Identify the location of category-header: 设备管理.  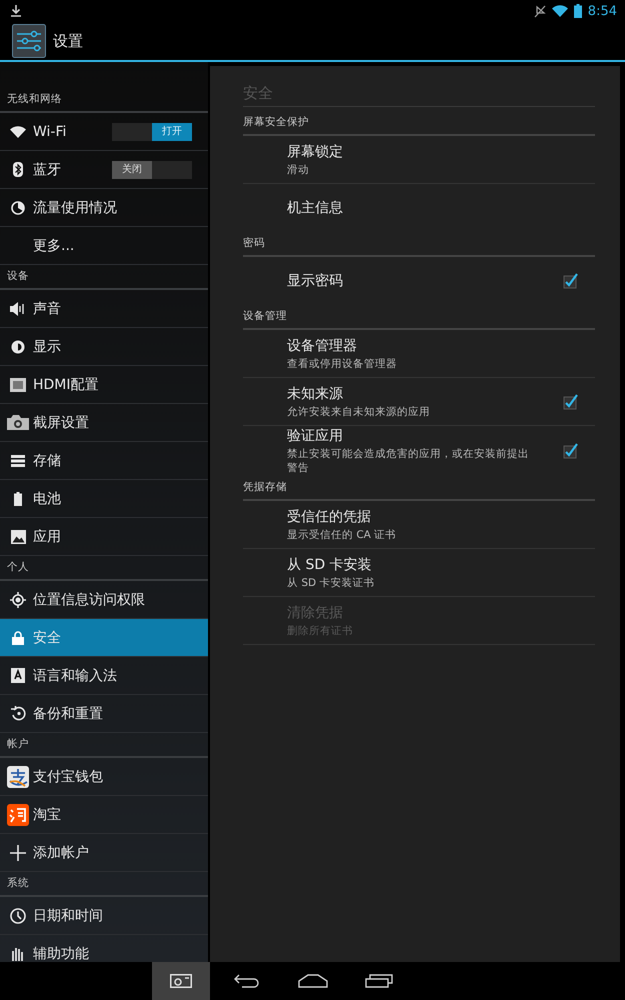
(419, 317).